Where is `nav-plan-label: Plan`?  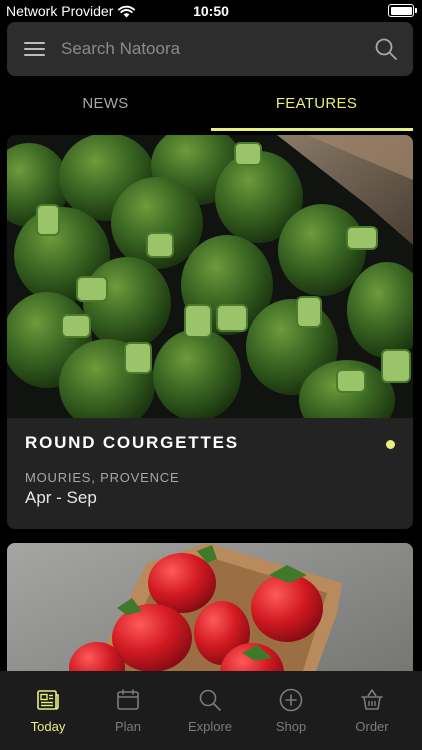 nav-plan-label: Plan is located at coordinates (128, 726).